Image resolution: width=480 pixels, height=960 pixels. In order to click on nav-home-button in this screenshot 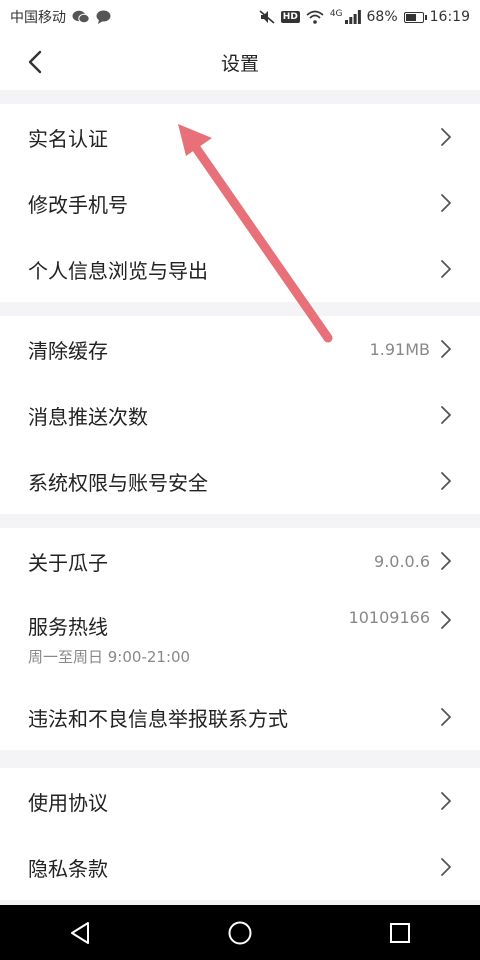, I will do `click(240, 932)`.